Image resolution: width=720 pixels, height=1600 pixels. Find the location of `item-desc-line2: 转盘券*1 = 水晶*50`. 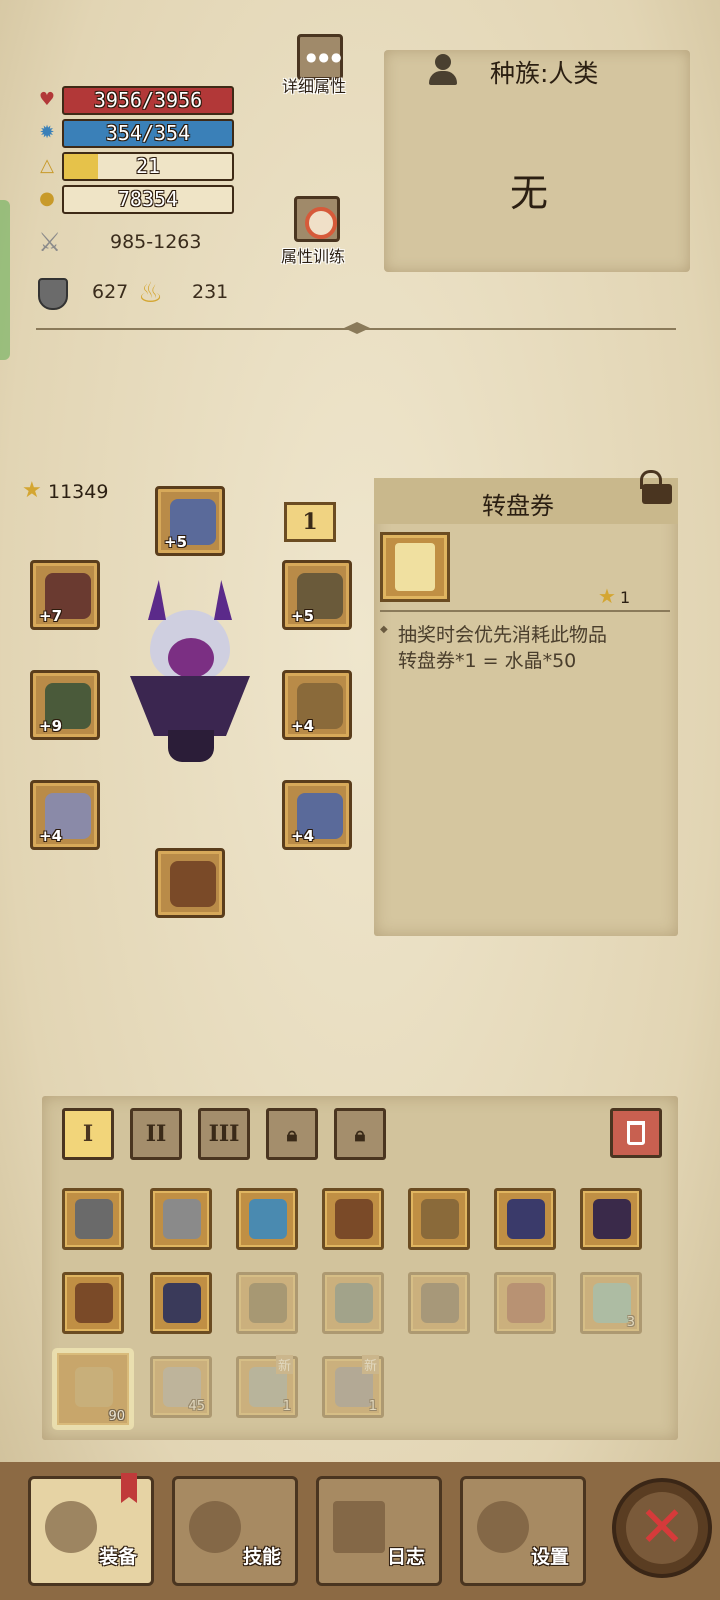

item-desc-line2: 转盘券*1 = 水晶*50 is located at coordinates (487, 661).